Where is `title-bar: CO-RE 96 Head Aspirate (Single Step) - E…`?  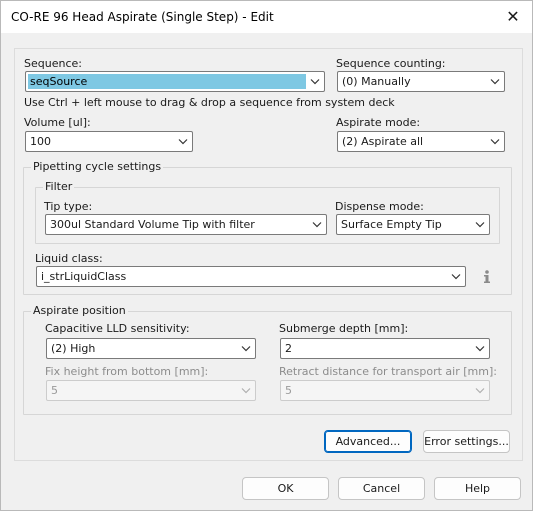
title-bar: CO-RE 96 Head Aspirate (Single Step) - E… is located at coordinates (266, 17).